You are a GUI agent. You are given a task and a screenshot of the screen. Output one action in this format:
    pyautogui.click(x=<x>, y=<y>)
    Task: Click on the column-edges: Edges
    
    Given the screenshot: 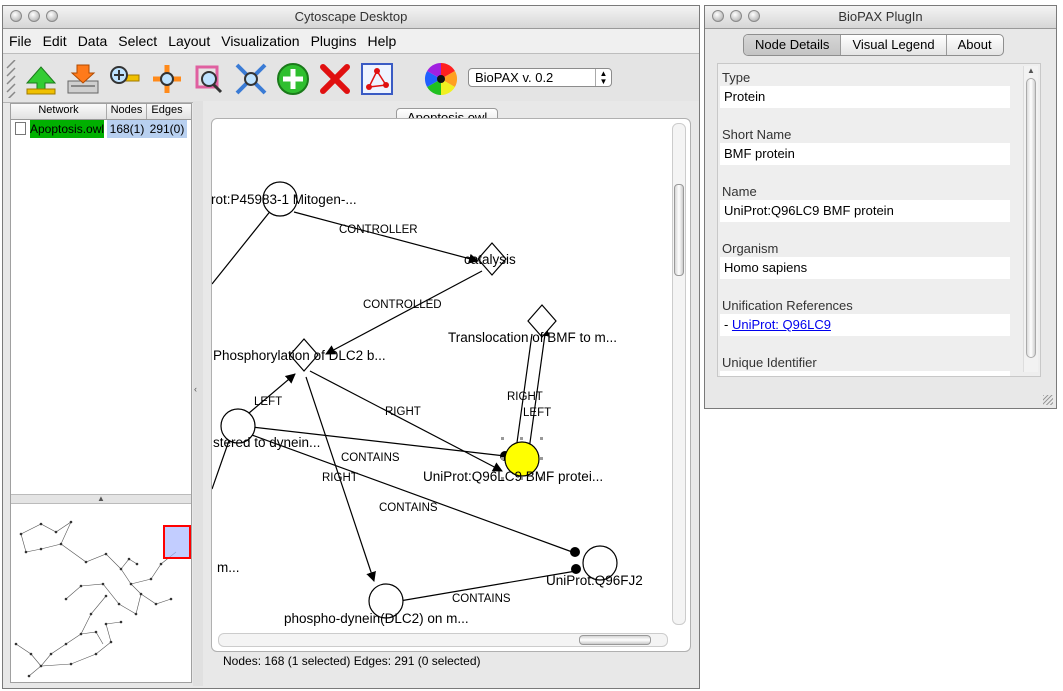 What is the action you would take?
    pyautogui.click(x=167, y=111)
    